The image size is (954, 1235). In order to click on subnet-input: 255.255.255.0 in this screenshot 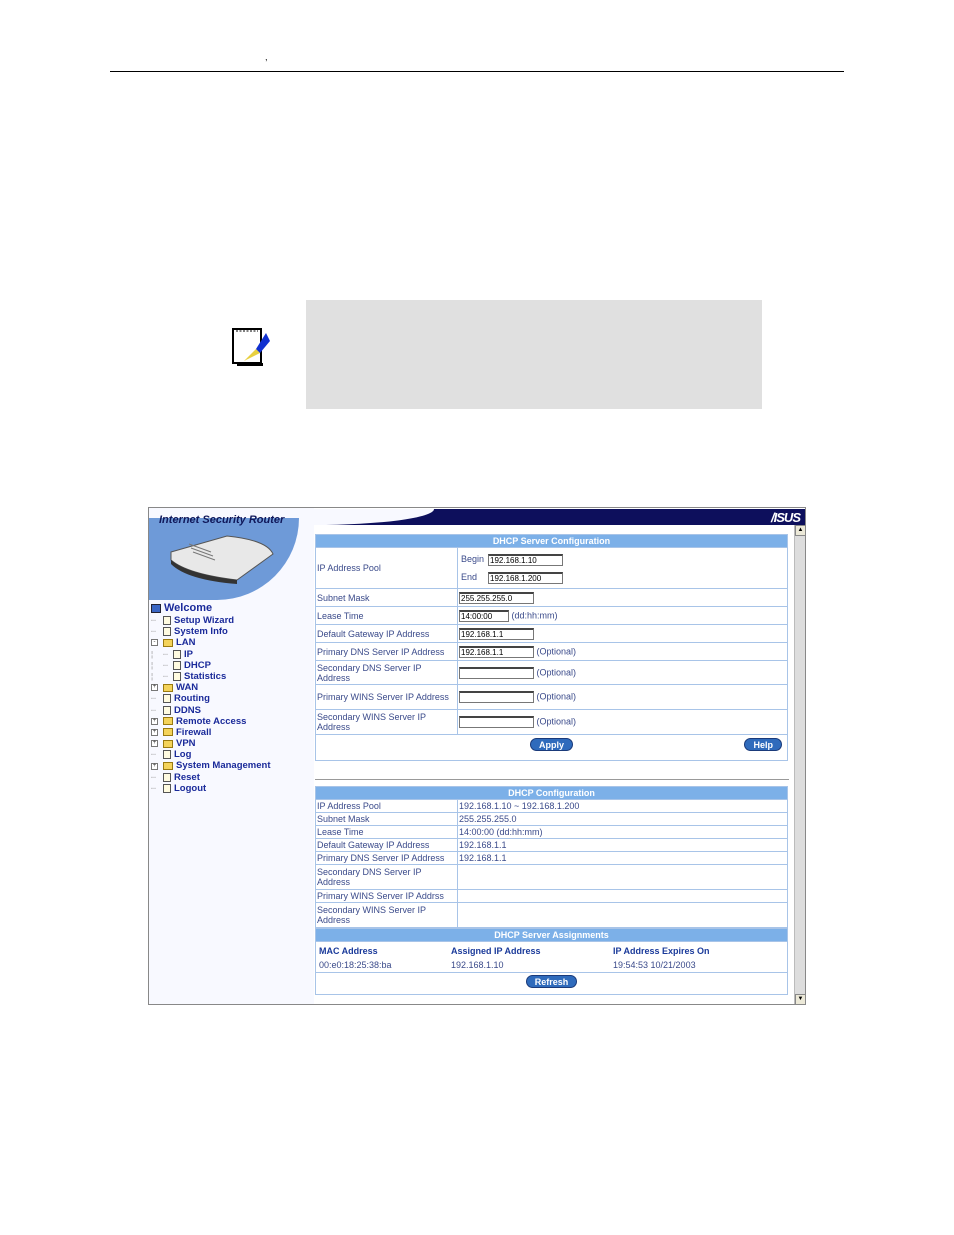, I will do `click(496, 597)`.